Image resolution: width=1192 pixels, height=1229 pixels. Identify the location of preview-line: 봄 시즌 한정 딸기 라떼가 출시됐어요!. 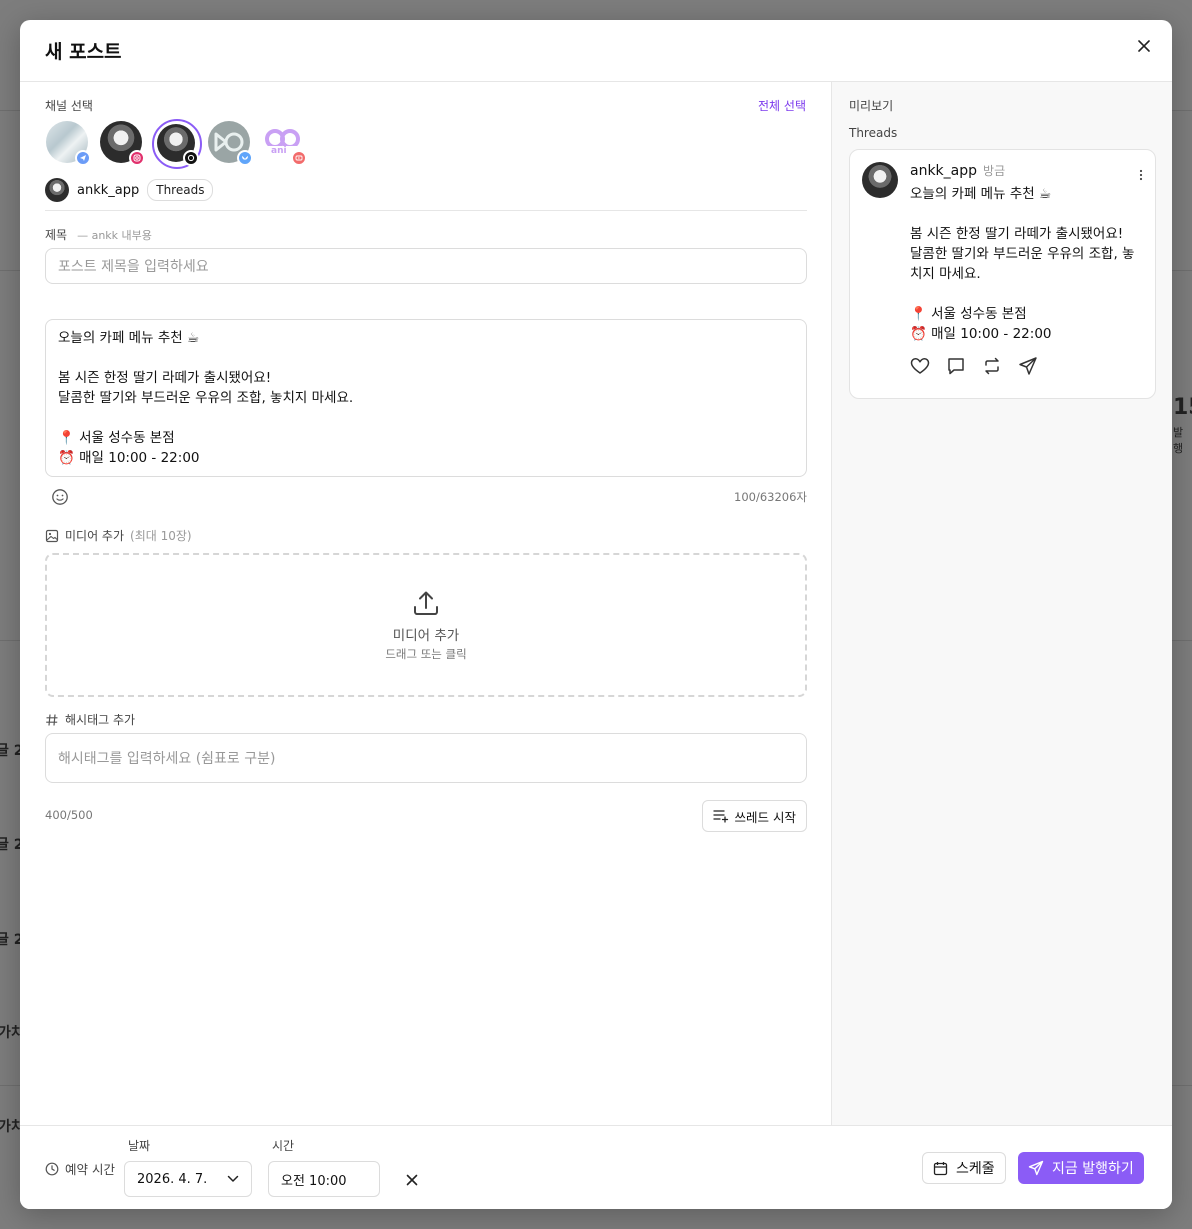
(1017, 234).